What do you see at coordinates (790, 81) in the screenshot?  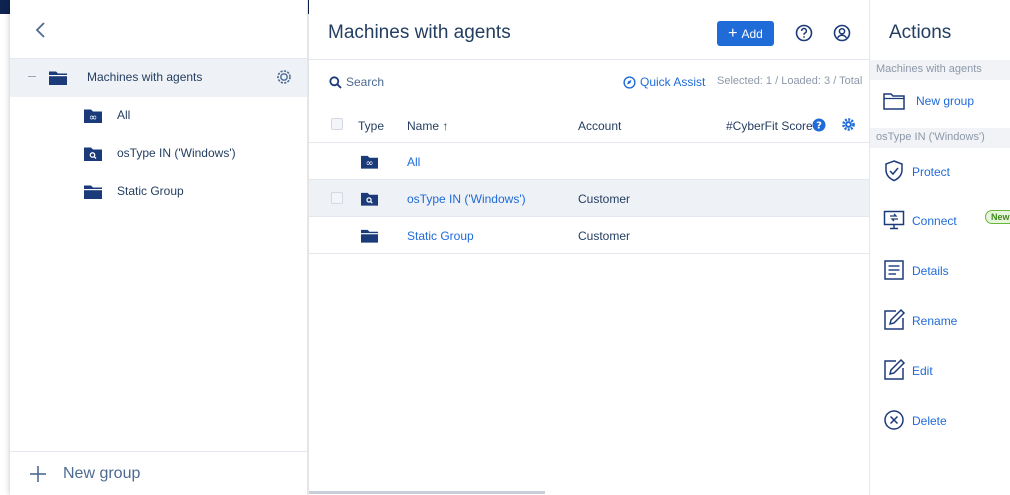 I see `selection-status: Selected: 1 / Loaded: 3 / Total` at bounding box center [790, 81].